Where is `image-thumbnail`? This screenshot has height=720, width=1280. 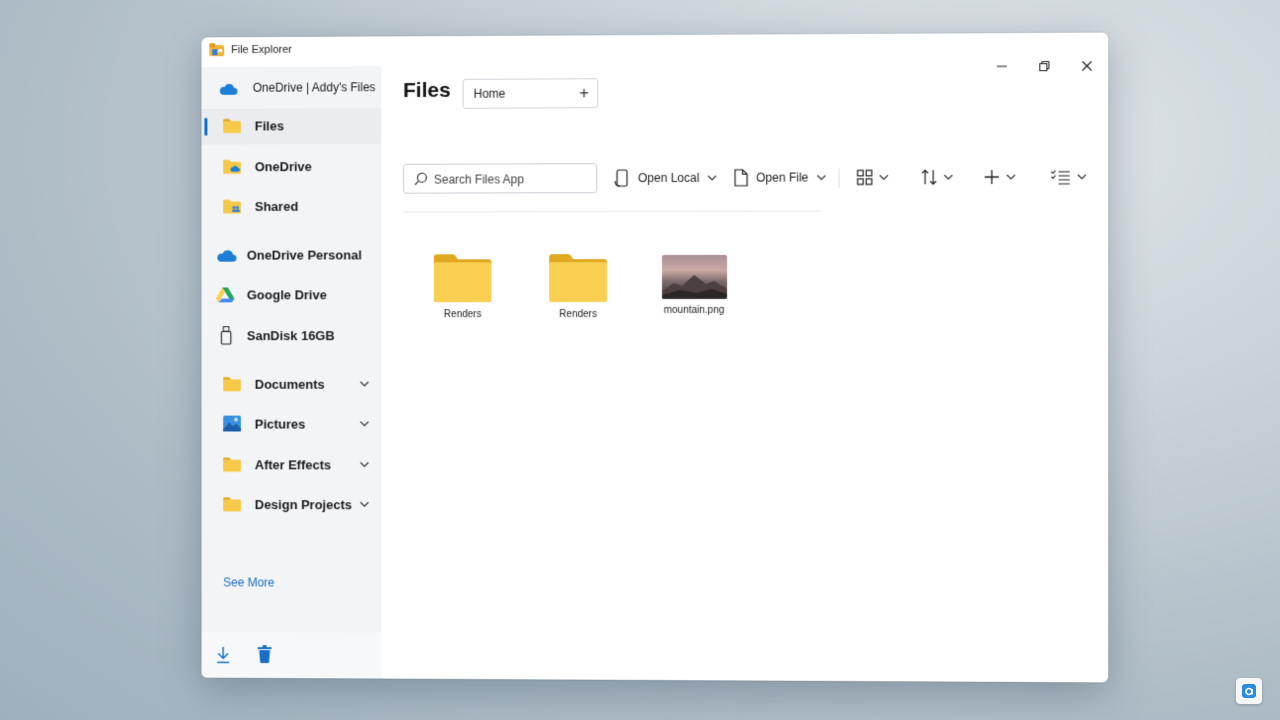 image-thumbnail is located at coordinates (694, 276).